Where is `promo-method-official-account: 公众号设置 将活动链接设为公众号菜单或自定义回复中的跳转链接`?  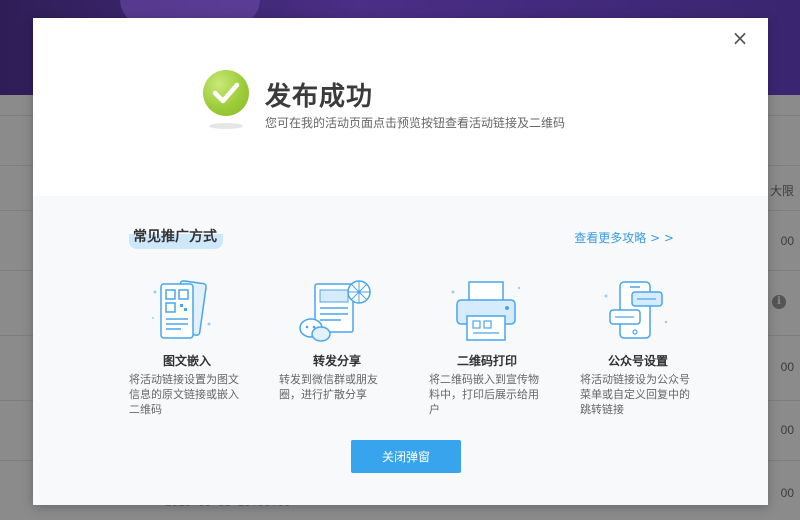 promo-method-official-account: 公众号设置 将活动链接设为公众号菜单或自定义回复中的跳转链接 is located at coordinates (638, 347).